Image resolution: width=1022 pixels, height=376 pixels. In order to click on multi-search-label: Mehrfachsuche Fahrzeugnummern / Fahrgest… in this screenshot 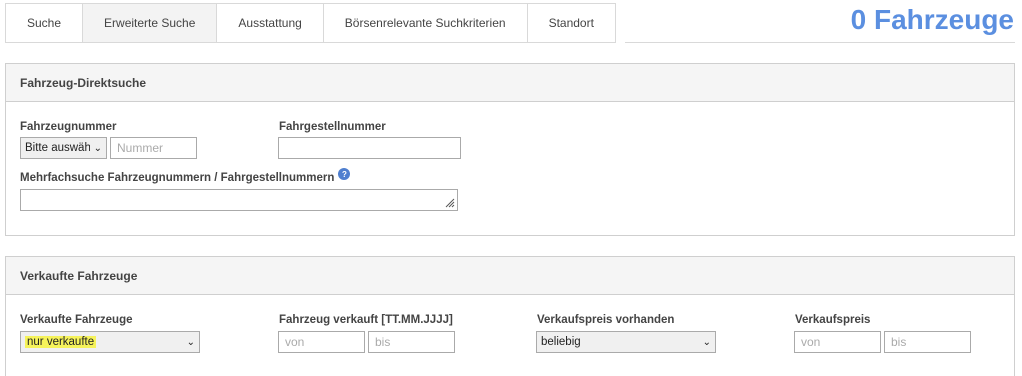, I will do `click(185, 176)`.